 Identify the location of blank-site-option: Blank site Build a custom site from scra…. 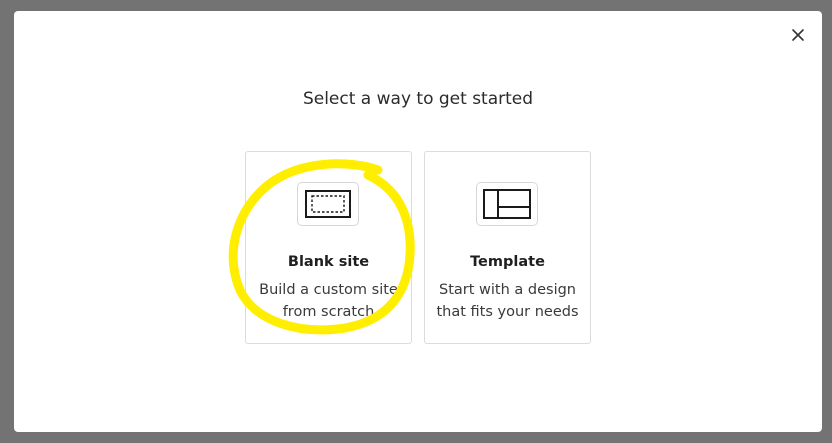
(328, 247).